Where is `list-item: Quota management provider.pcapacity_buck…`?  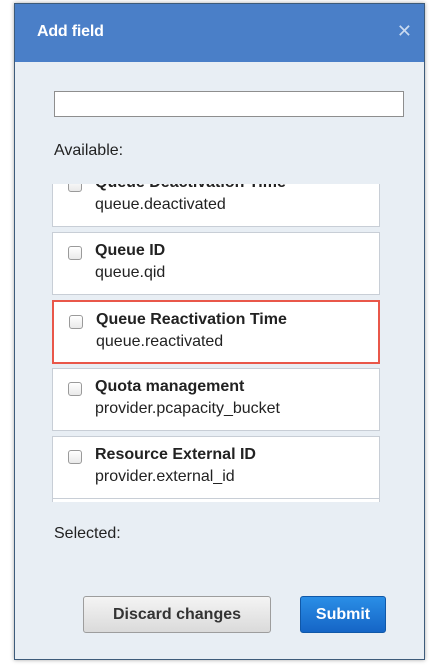
list-item: Quota management provider.pcapacity_buck… is located at coordinates (216, 399).